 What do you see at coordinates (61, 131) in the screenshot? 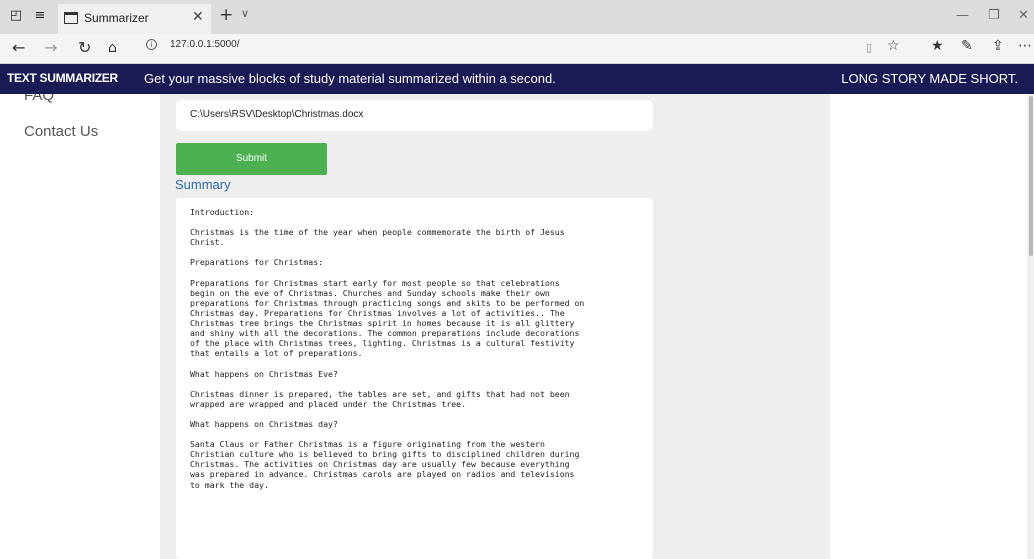
I see `sidebar-item-contact-us: Contact Us` at bounding box center [61, 131].